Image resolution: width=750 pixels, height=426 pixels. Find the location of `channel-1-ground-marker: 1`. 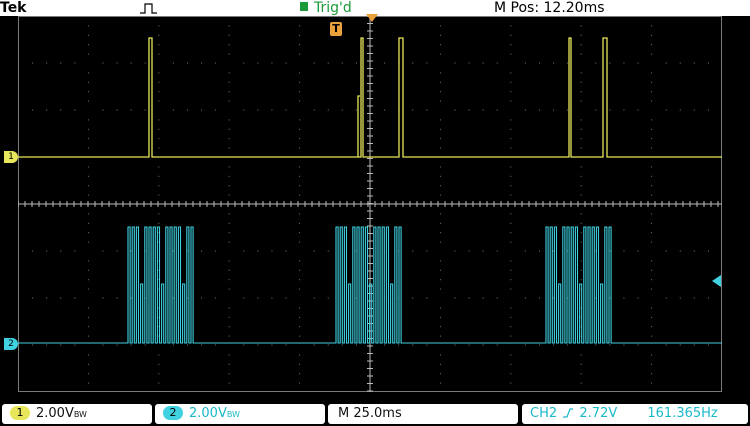

channel-1-ground-marker: 1 is located at coordinates (11, 157).